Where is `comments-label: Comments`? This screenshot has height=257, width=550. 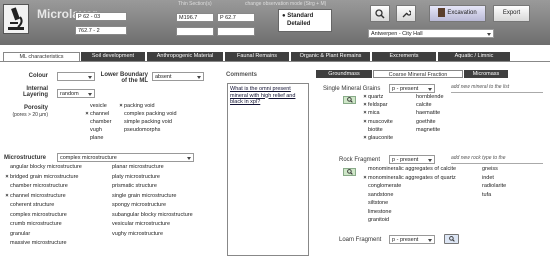
comments-label: Comments is located at coordinates (242, 75).